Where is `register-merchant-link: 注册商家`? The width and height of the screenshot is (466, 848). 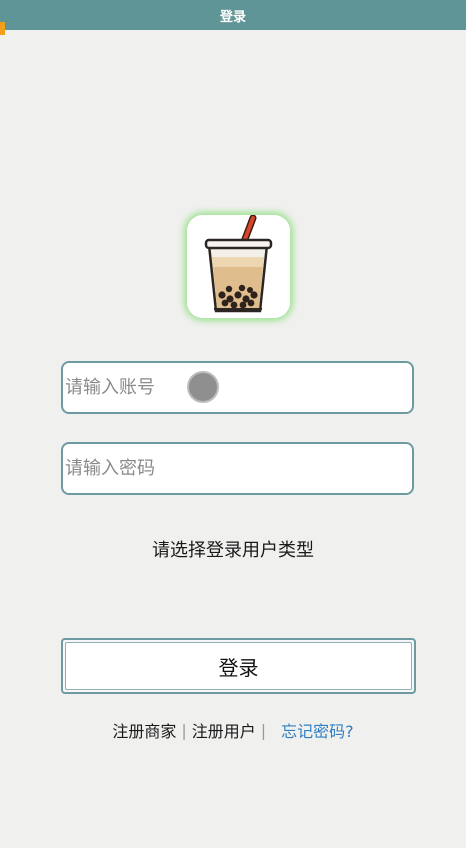 register-merchant-link: 注册商家 is located at coordinates (144, 730).